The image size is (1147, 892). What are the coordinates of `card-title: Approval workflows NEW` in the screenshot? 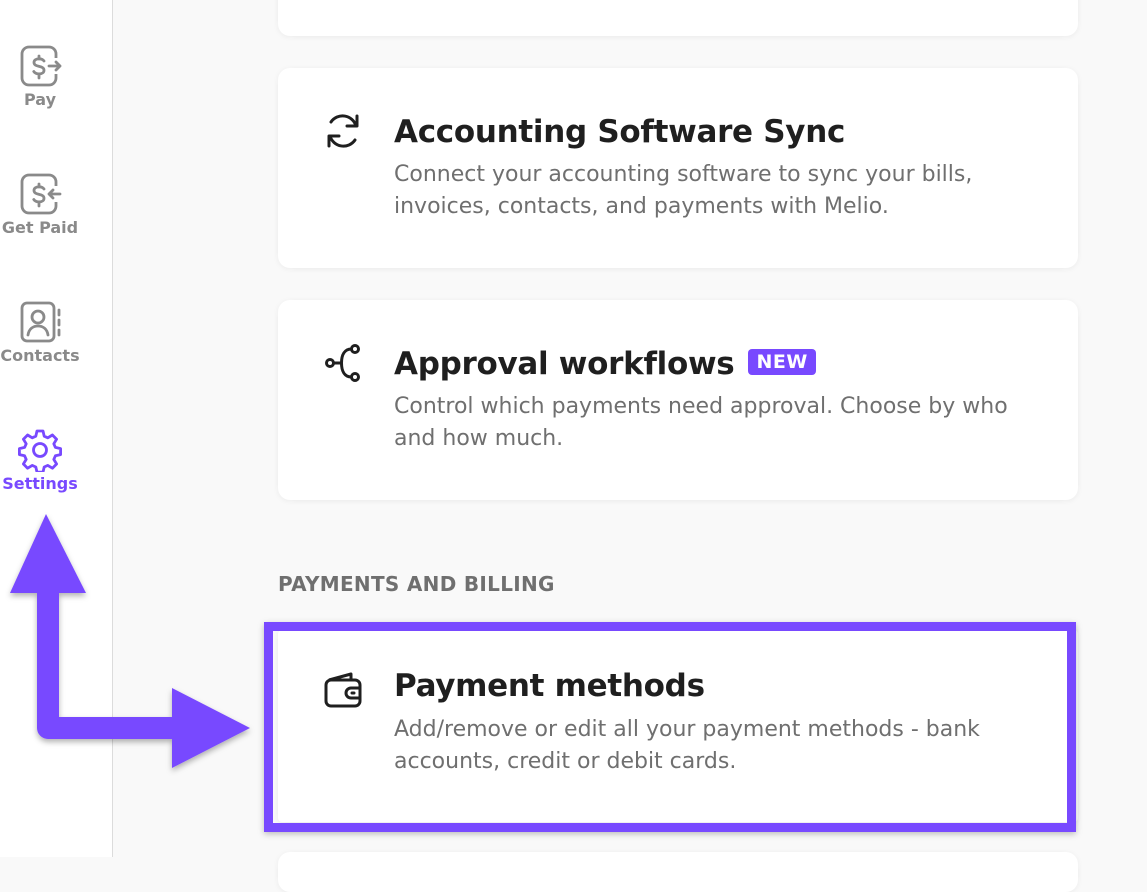 It's located at (605, 364).